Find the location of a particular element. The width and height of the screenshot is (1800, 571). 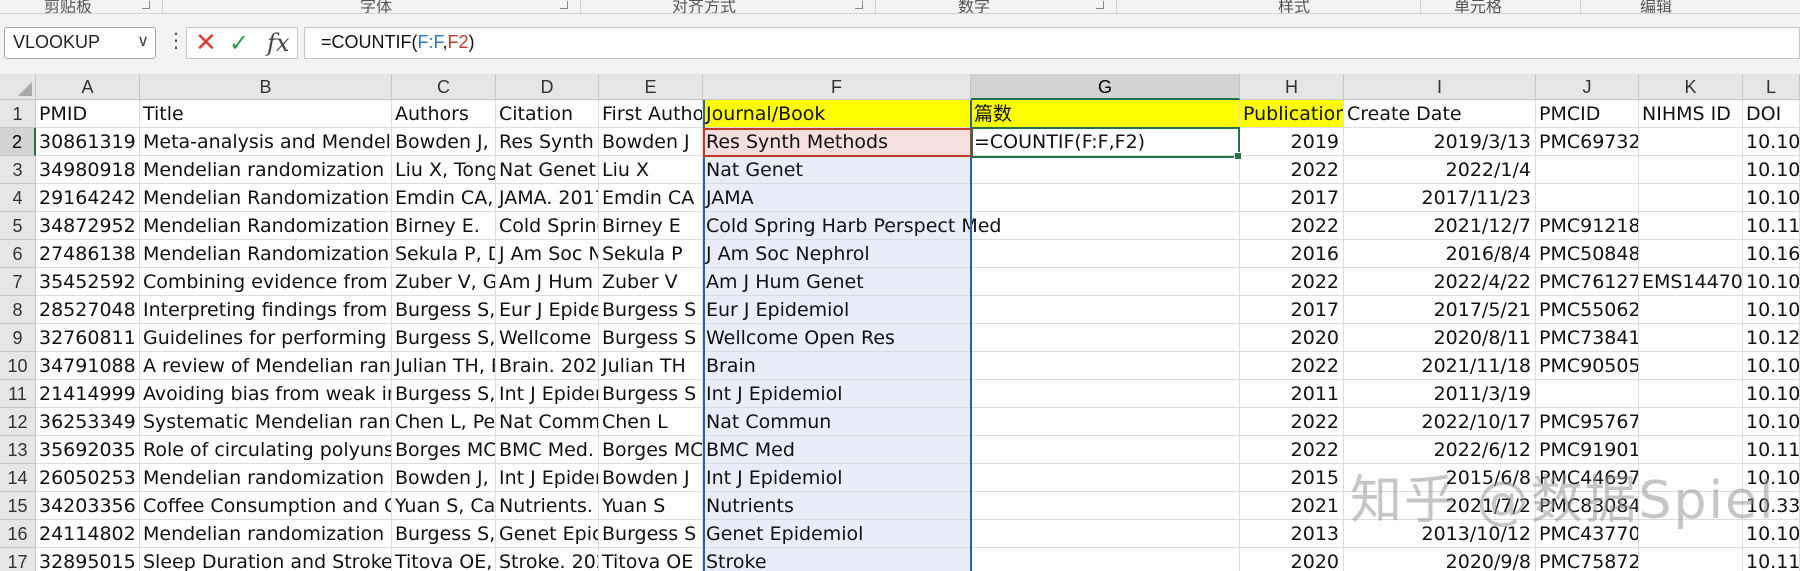

cell-g8 is located at coordinates (1105, 310).